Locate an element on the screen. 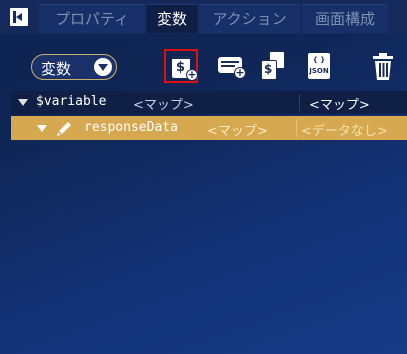 The height and width of the screenshot is (354, 407). variable-tree-header: $variable <マップ> <マップ> is located at coordinates (209, 102).